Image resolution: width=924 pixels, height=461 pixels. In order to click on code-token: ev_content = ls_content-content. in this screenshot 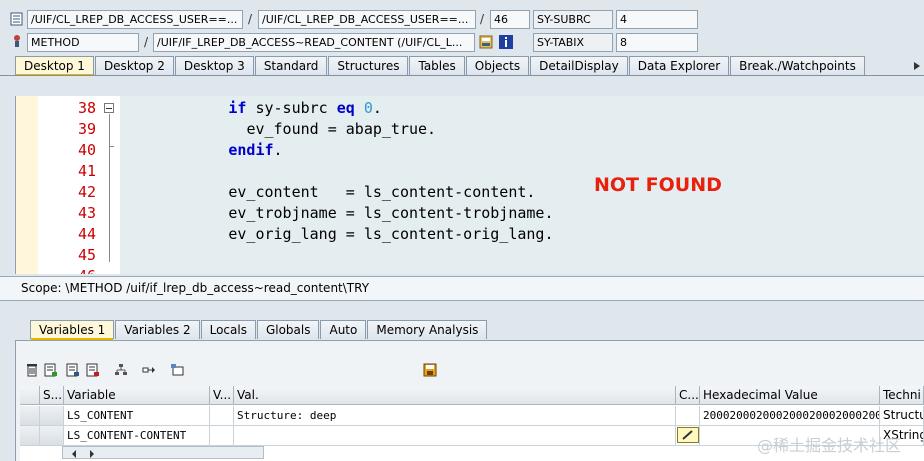, I will do `click(382, 192)`.